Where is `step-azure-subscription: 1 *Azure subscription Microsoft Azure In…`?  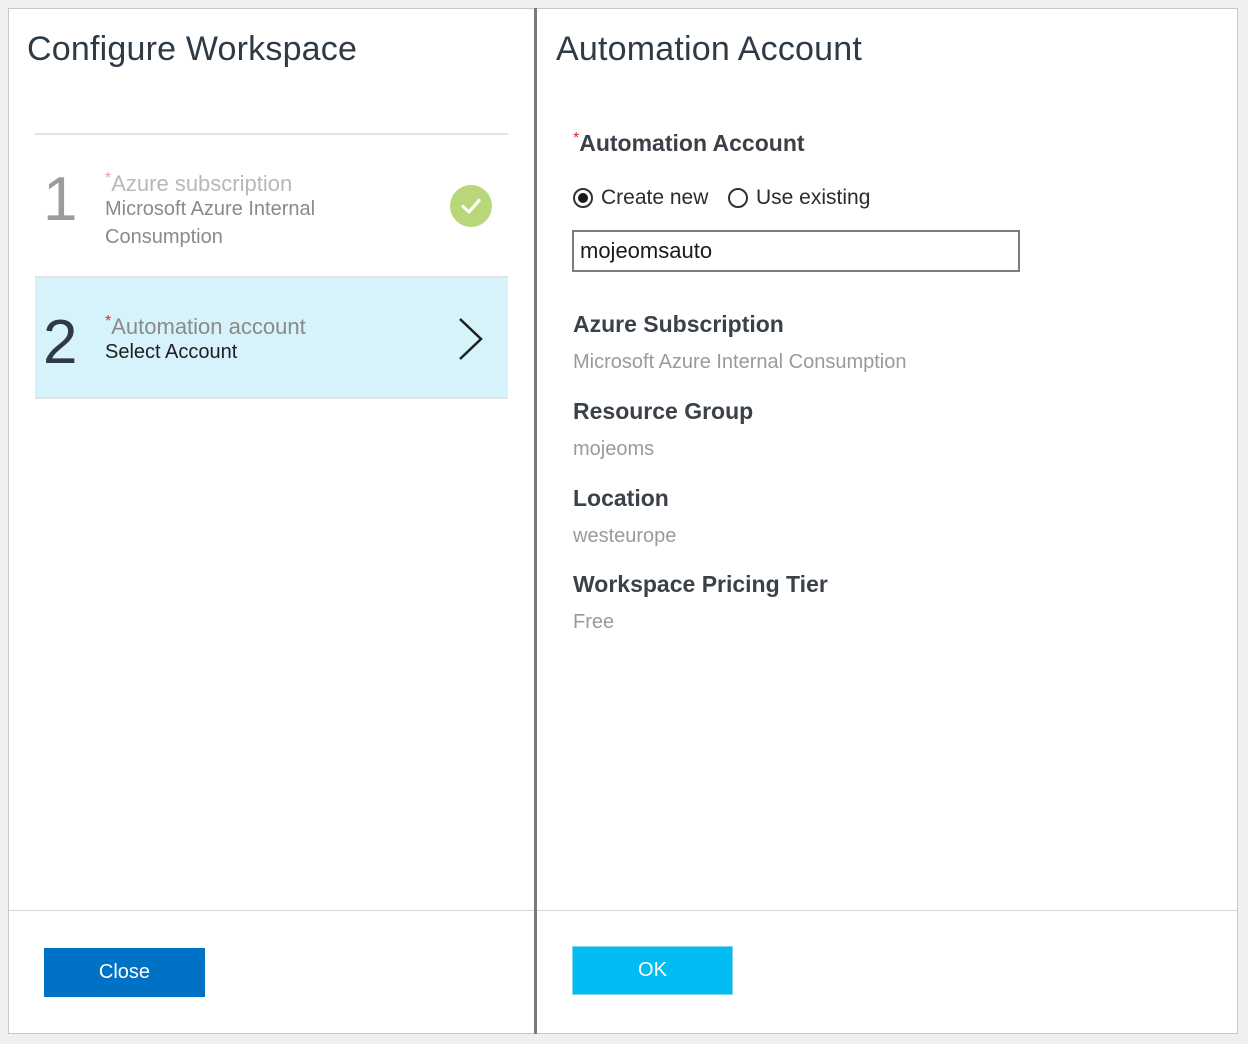
step-azure-subscription: 1 *Azure subscription Microsoft Azure In… is located at coordinates (271, 205).